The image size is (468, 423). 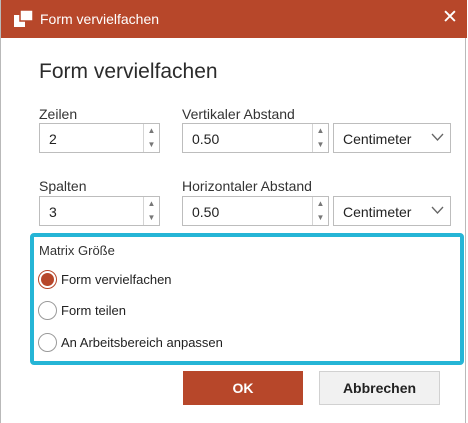 I want to click on rows-decrement-button: ▼, so click(x=151, y=145).